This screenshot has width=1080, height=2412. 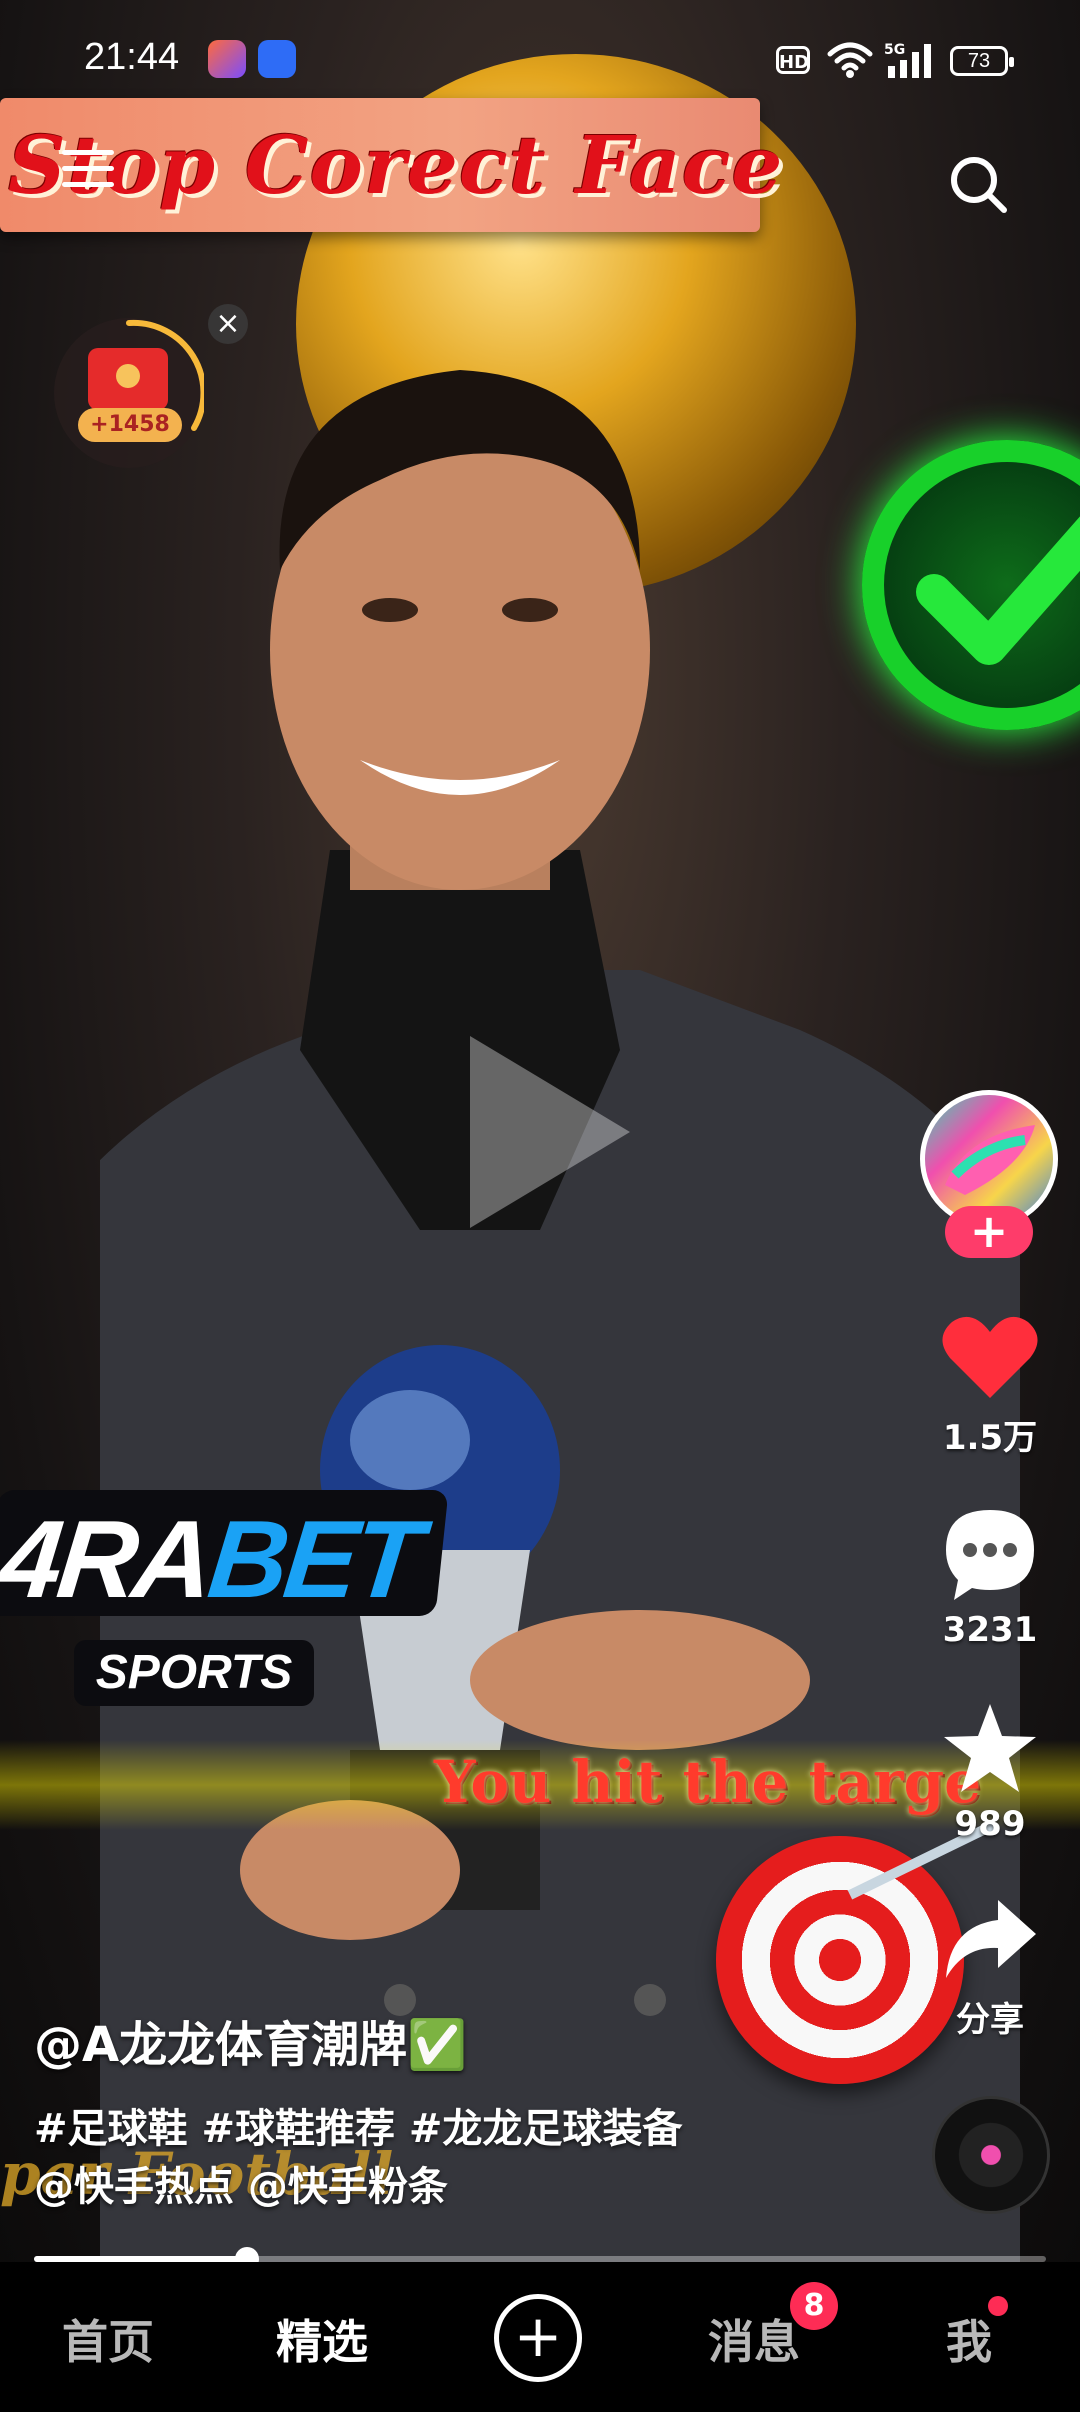 What do you see at coordinates (394, 2187) in the screenshot?
I see `mentions: @快手热点 @快手粉条` at bounding box center [394, 2187].